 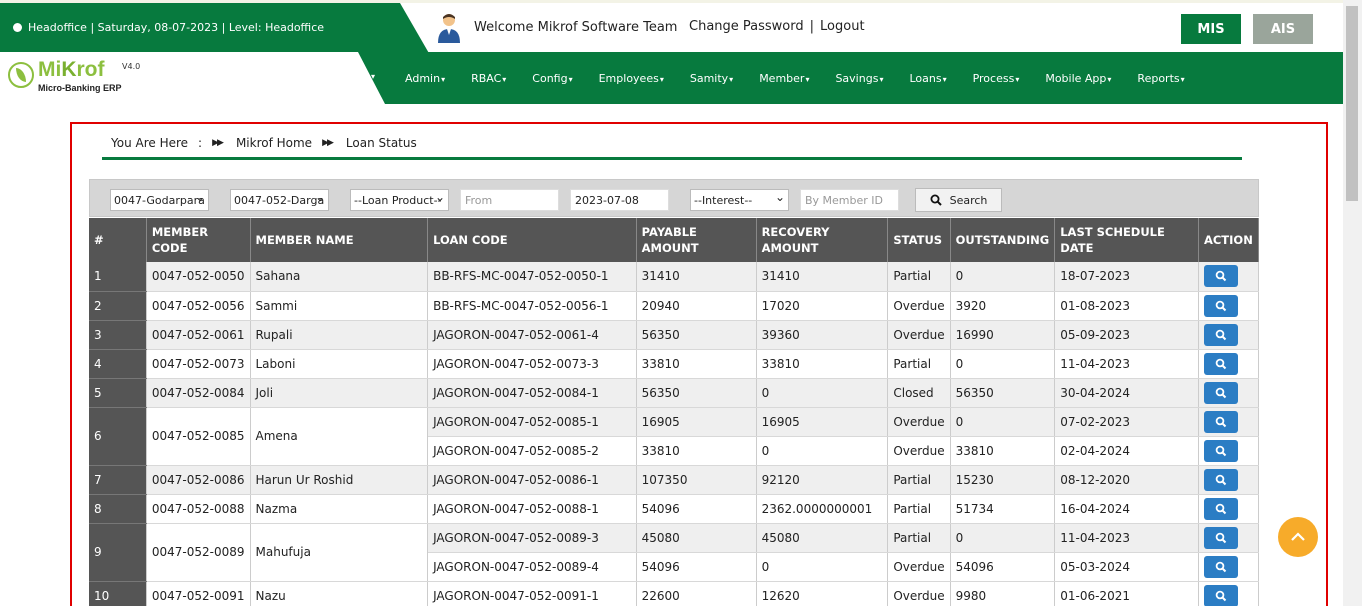 I want to click on member-code-cell: 0047-052-0091, so click(x=198, y=593).